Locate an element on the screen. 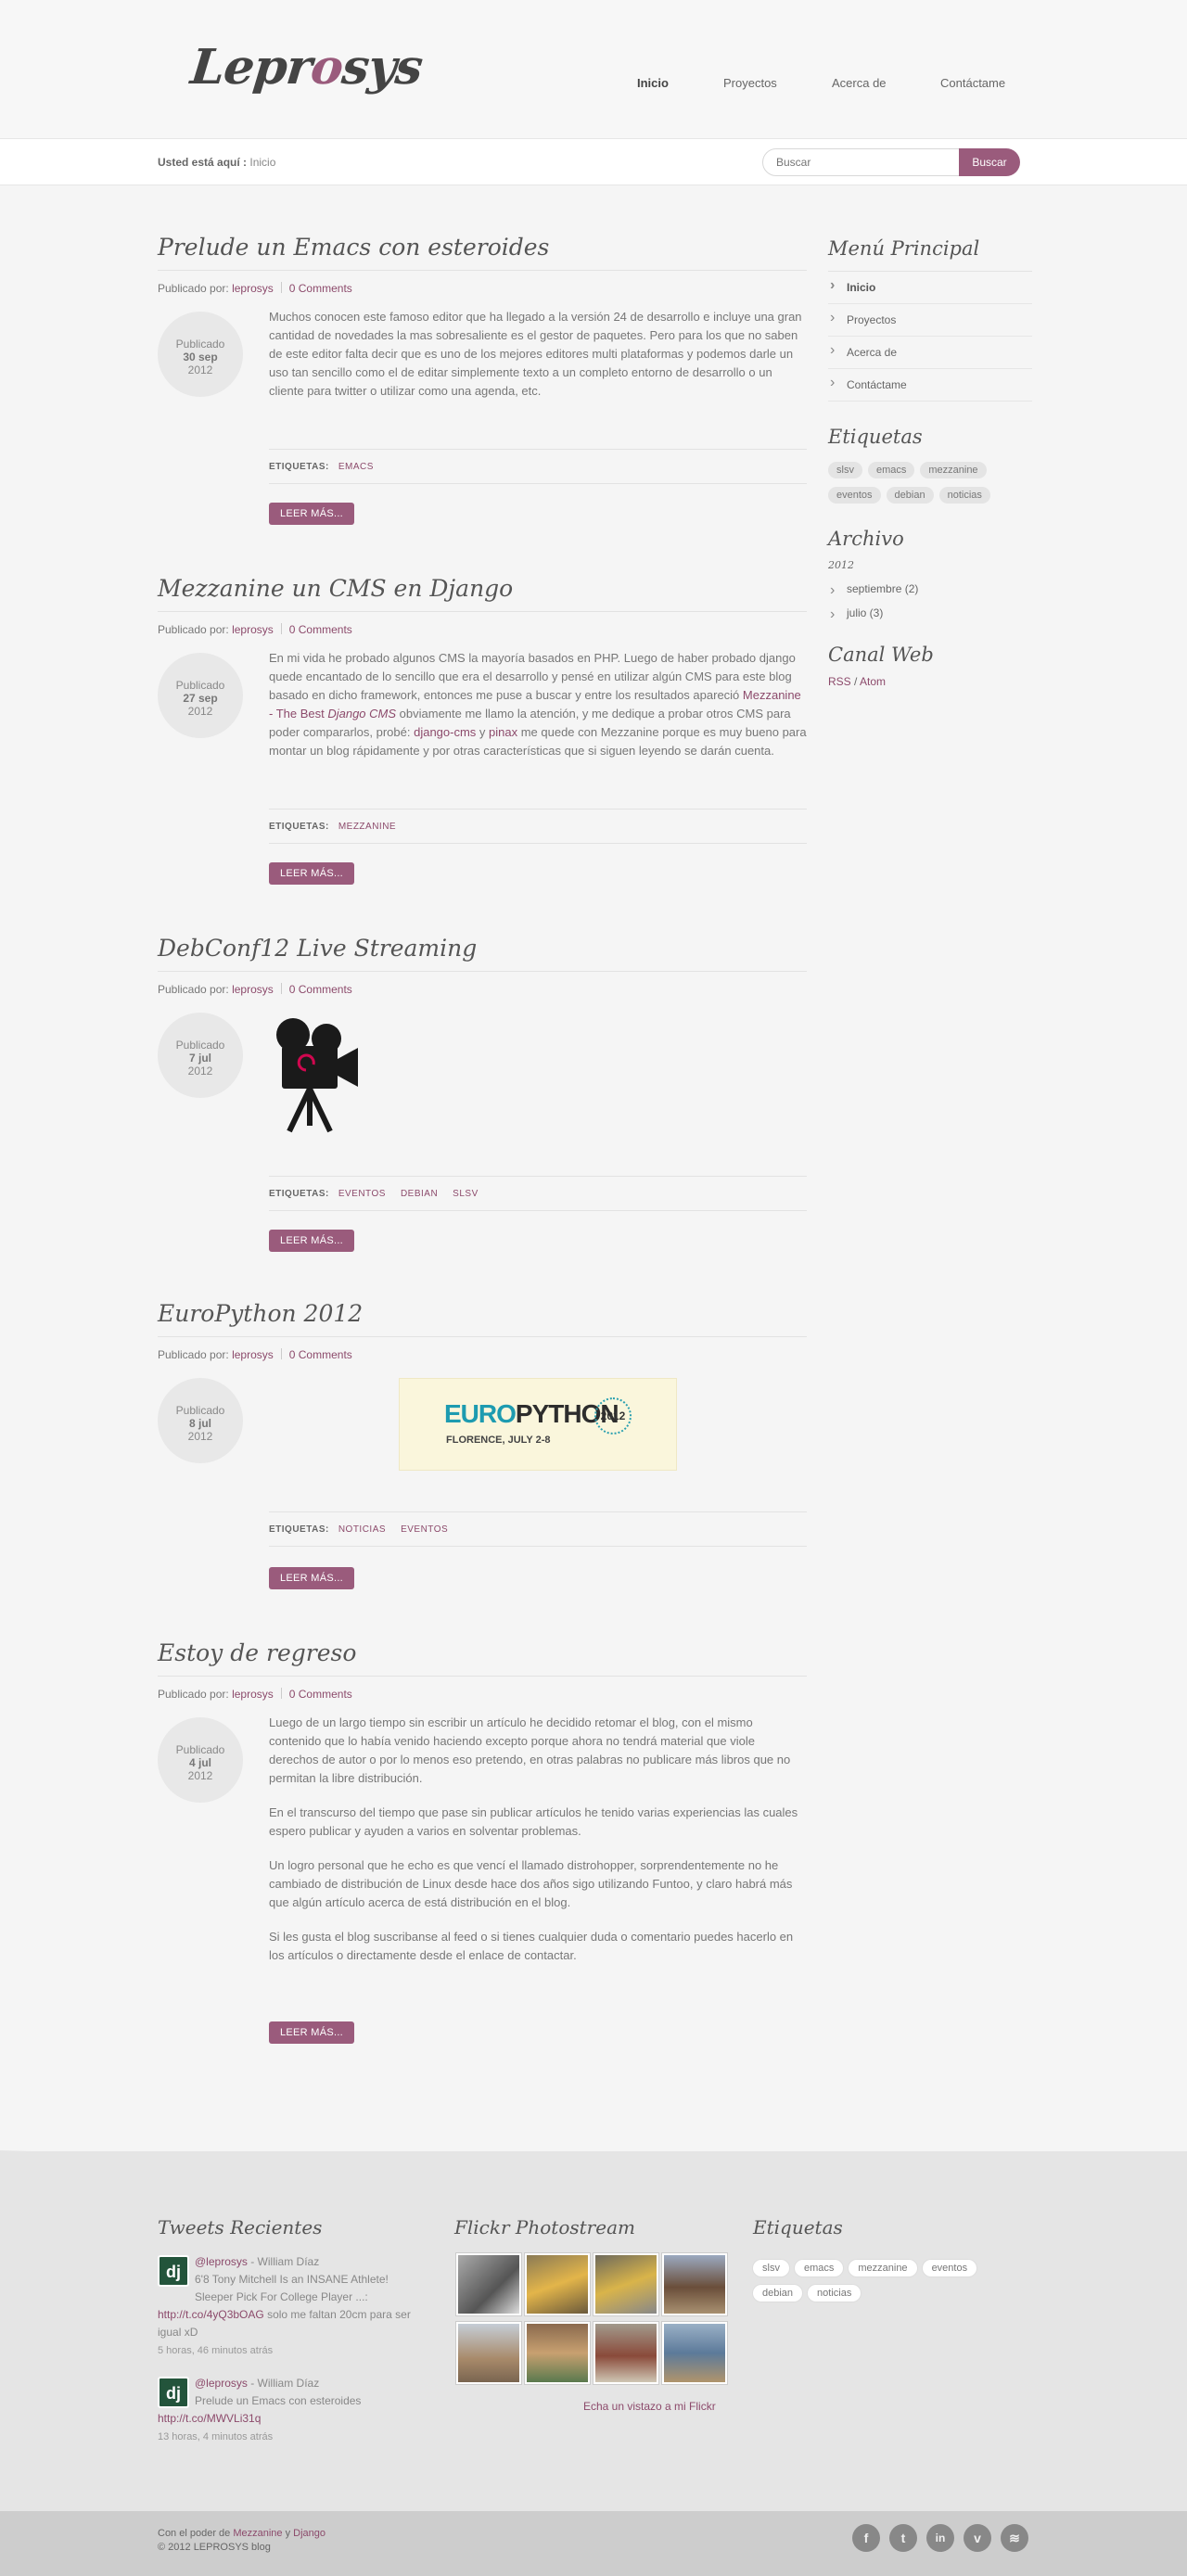 Image resolution: width=1187 pixels, height=2576 pixels. tag-link: EMACS is located at coordinates (356, 467).